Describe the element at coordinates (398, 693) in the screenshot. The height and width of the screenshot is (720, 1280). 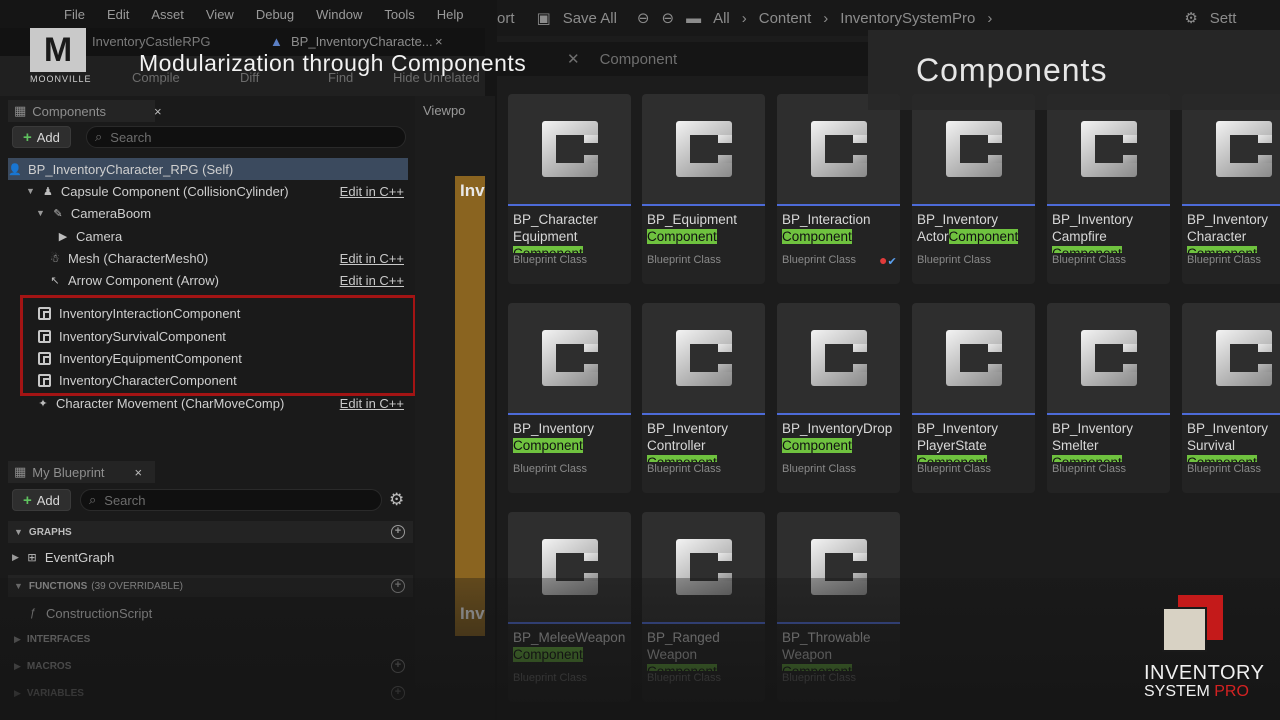
I see `add-variable-icon: +` at that location.